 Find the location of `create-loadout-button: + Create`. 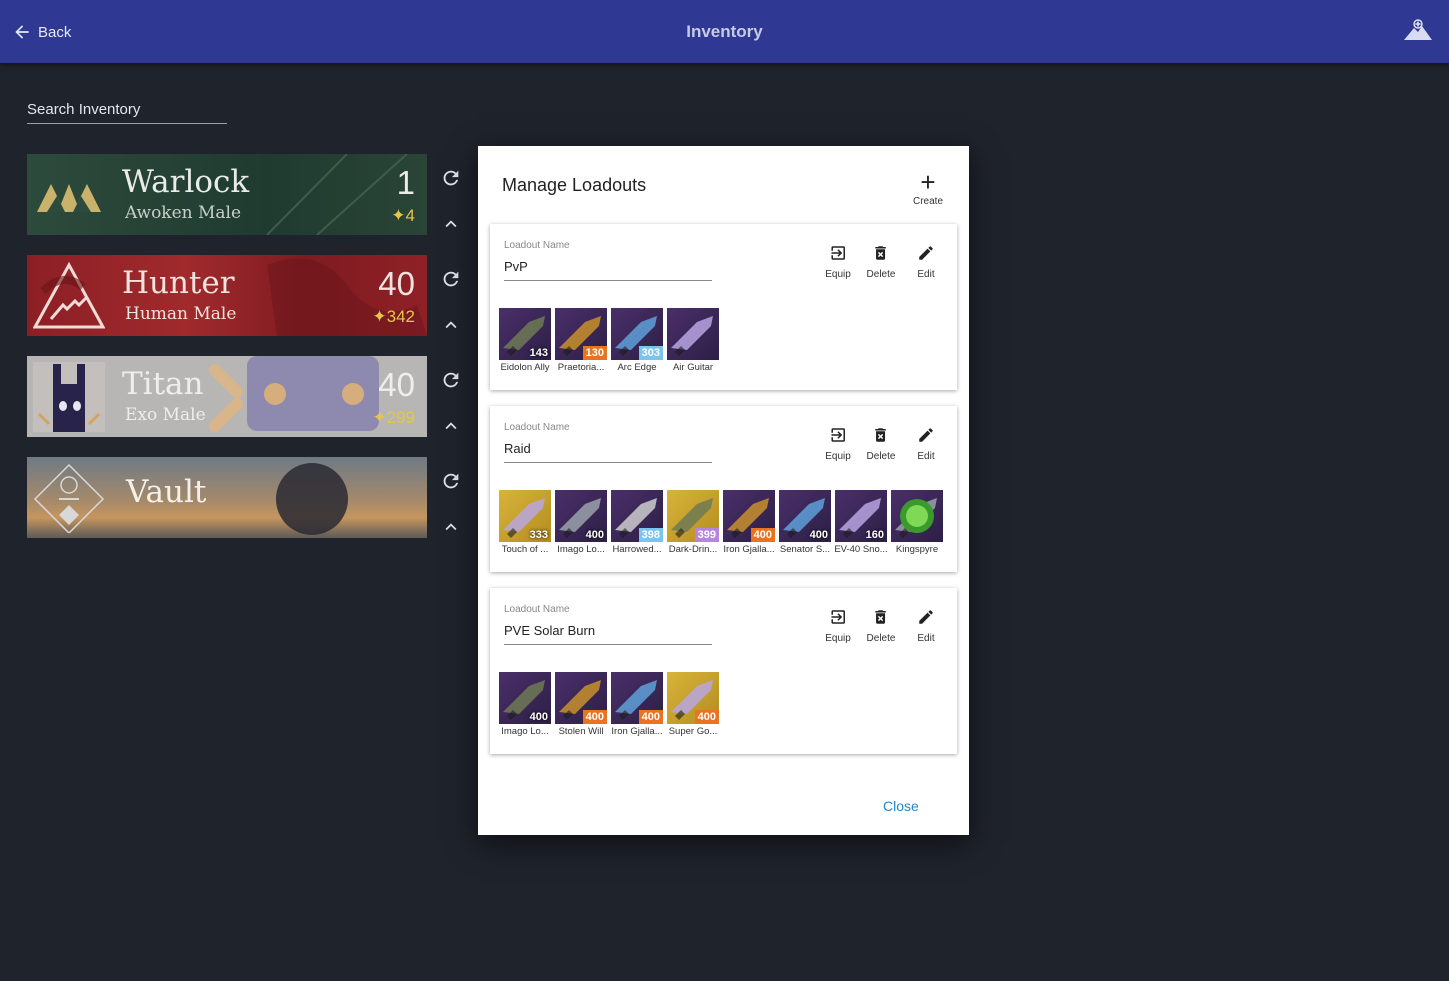

create-loadout-button: + Create is located at coordinates (928, 189).